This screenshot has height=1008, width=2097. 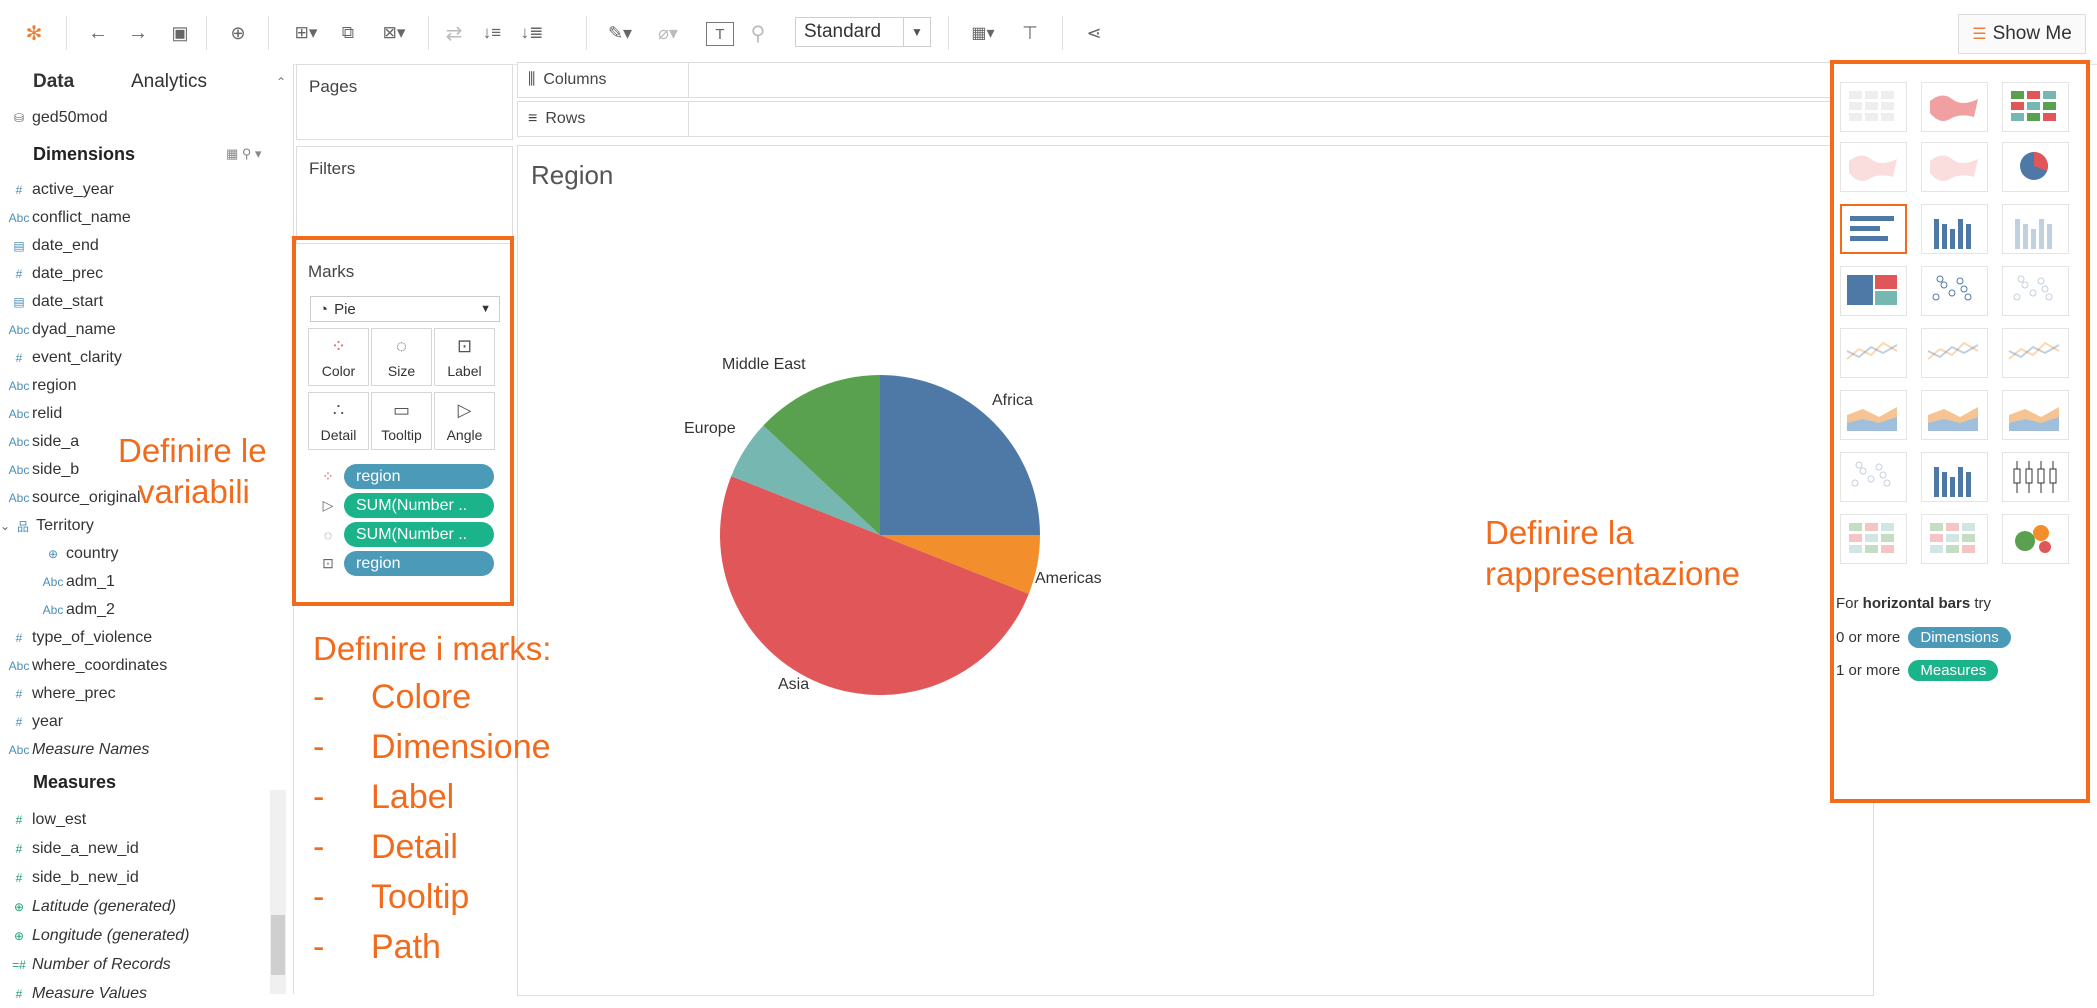 What do you see at coordinates (419, 534) in the screenshot?
I see `marks-pill-size: SUM(Number ..` at bounding box center [419, 534].